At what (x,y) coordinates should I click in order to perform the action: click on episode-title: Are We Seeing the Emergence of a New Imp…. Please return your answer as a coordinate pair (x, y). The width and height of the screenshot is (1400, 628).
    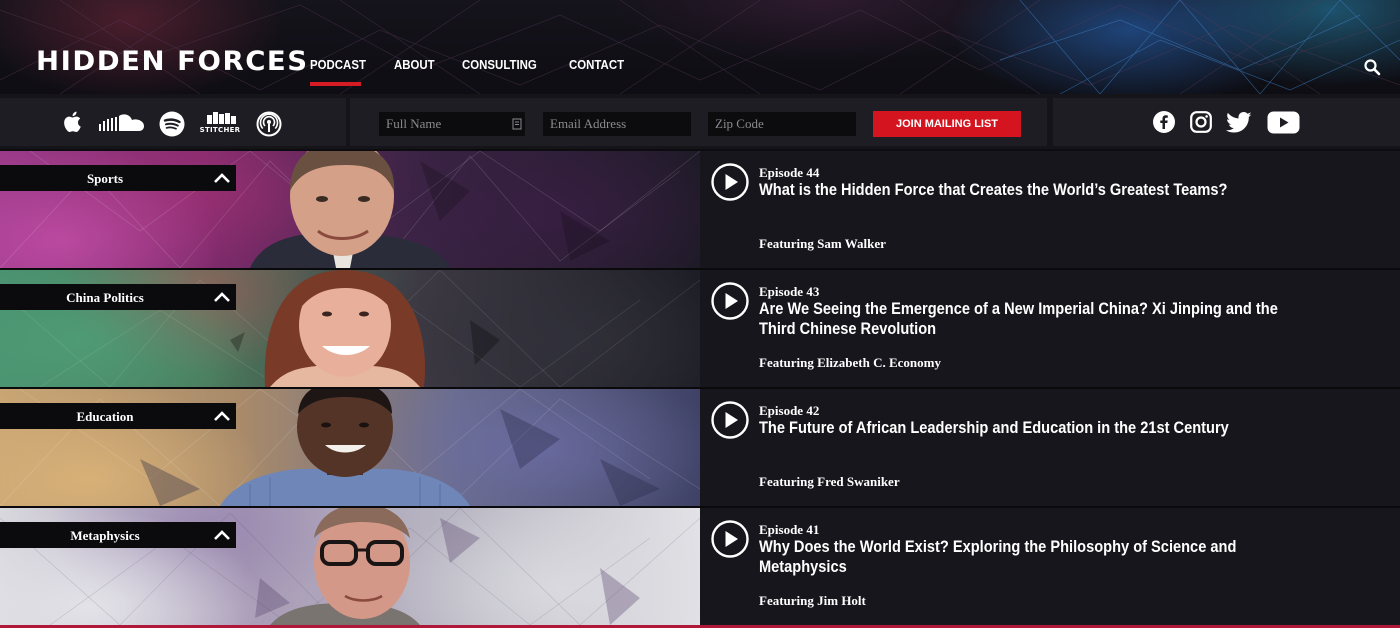
    Looking at the image, I should click on (1038, 319).